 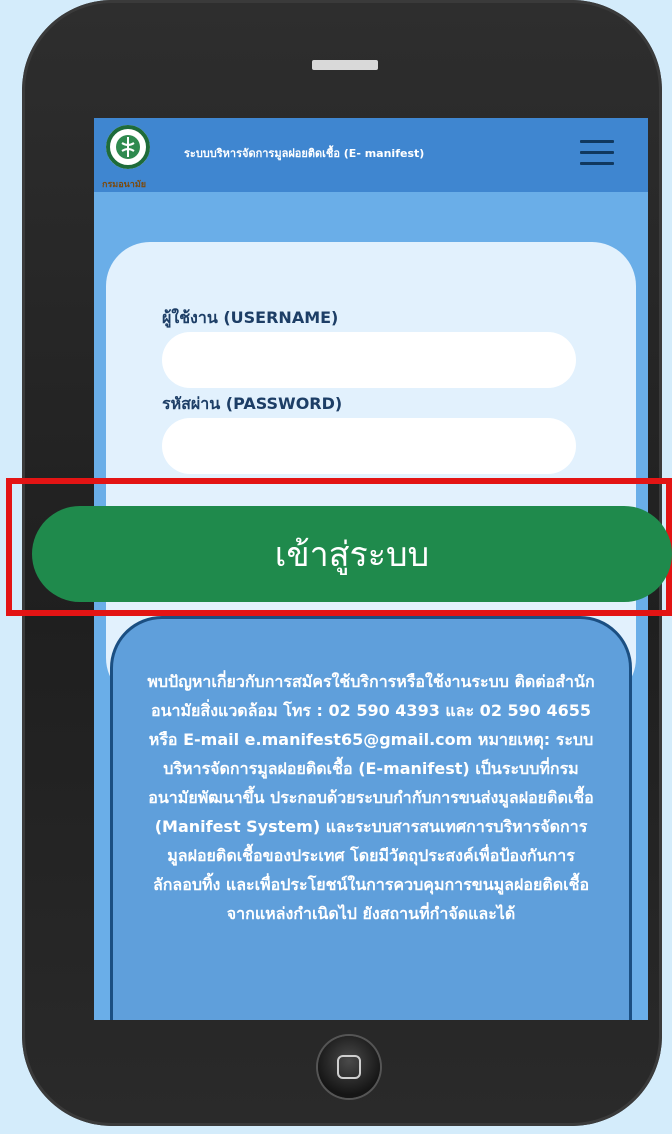 What do you see at coordinates (352, 554) in the screenshot?
I see `login-button: เข้าสู่ระบบ` at bounding box center [352, 554].